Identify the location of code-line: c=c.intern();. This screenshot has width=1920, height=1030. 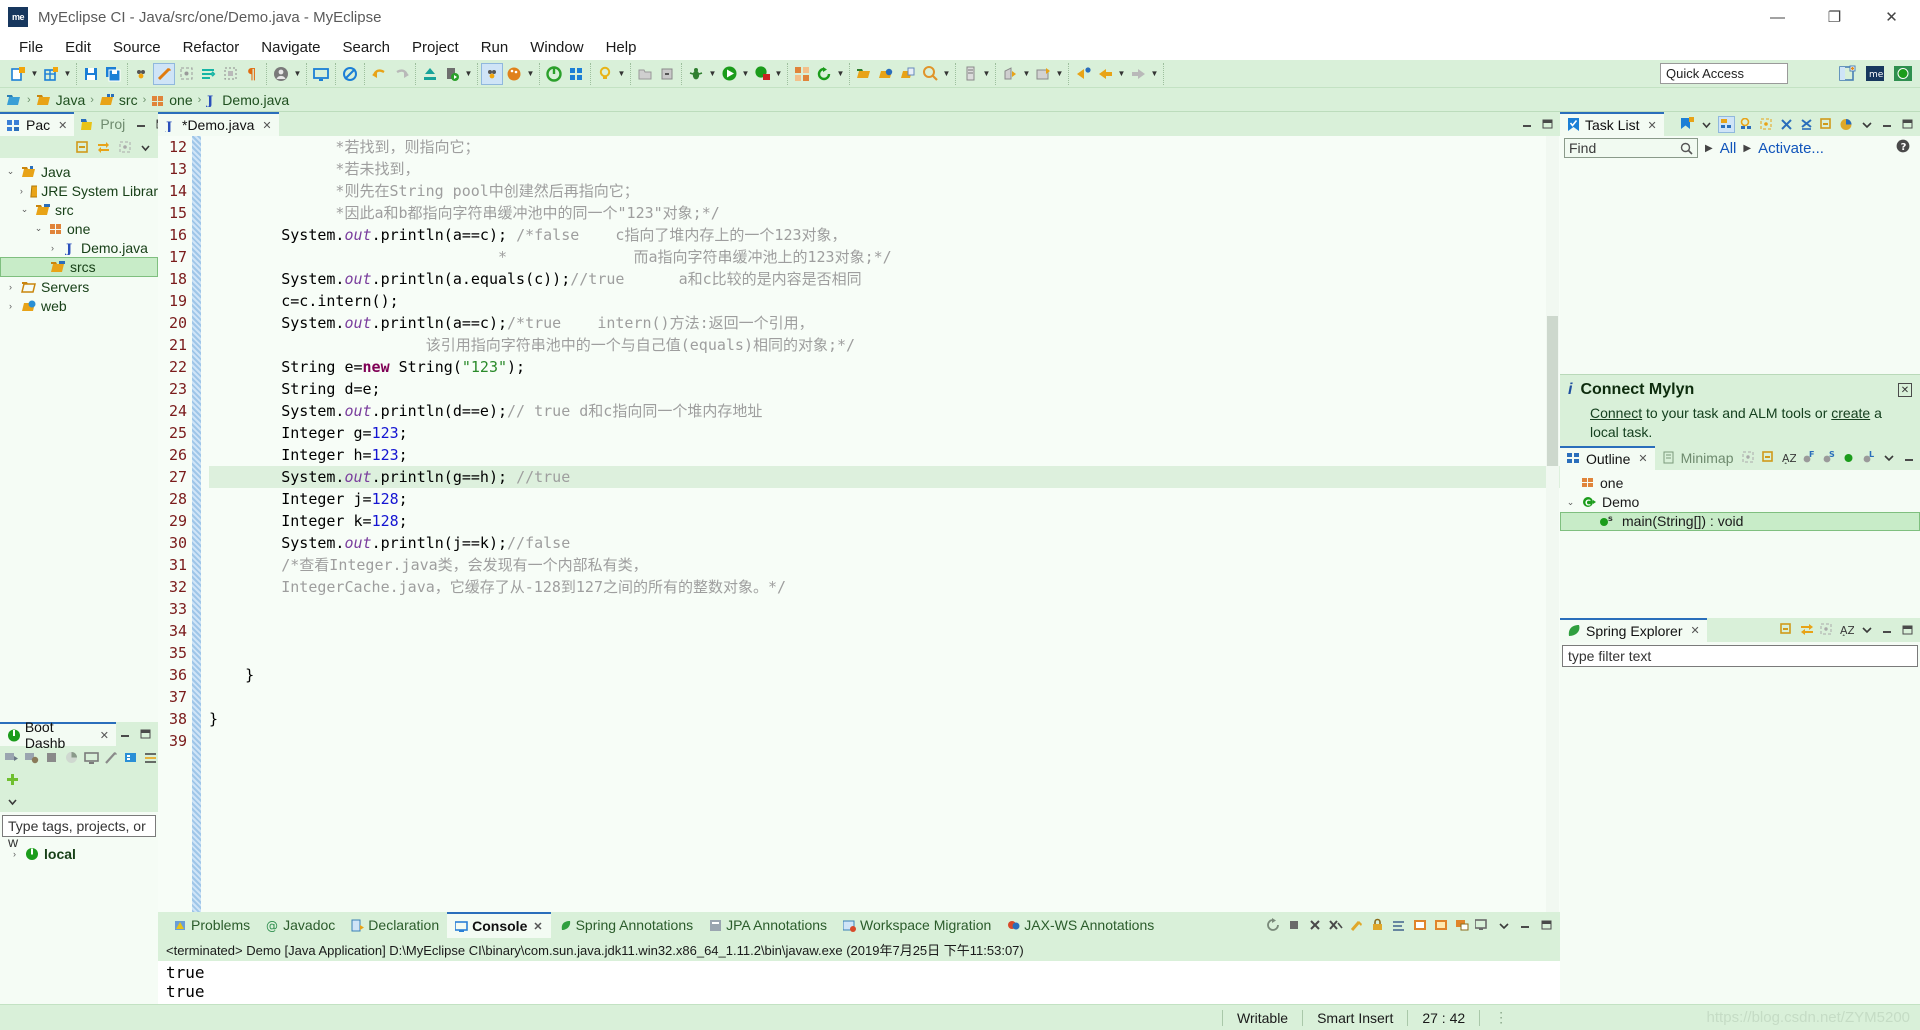
(884, 301).